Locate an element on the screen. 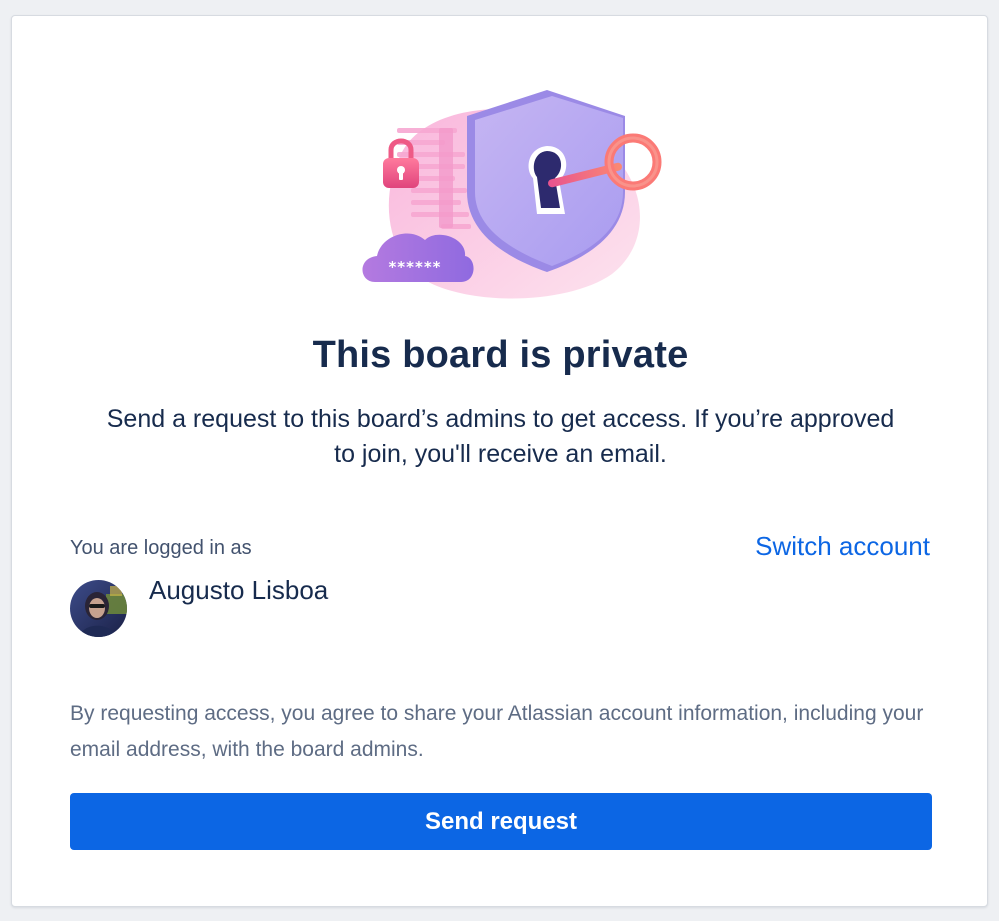 The width and height of the screenshot is (999, 921). cloud-password-icon: ****** is located at coordinates (418, 257).